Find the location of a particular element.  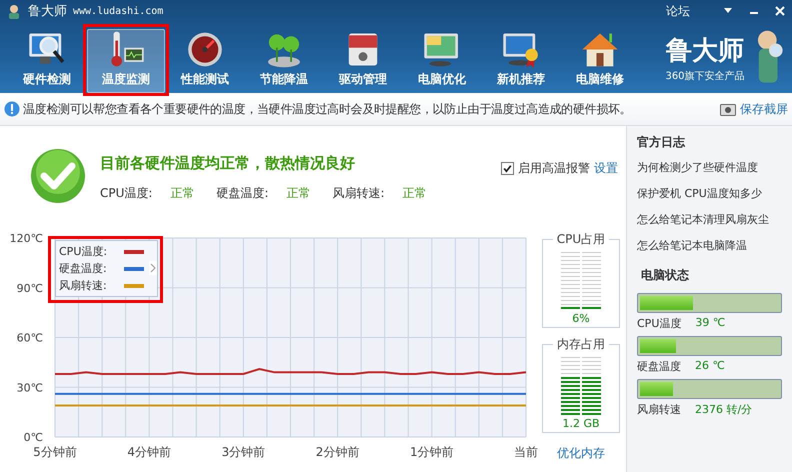

legend-label: 硬盘温度: is located at coordinates (83, 268).